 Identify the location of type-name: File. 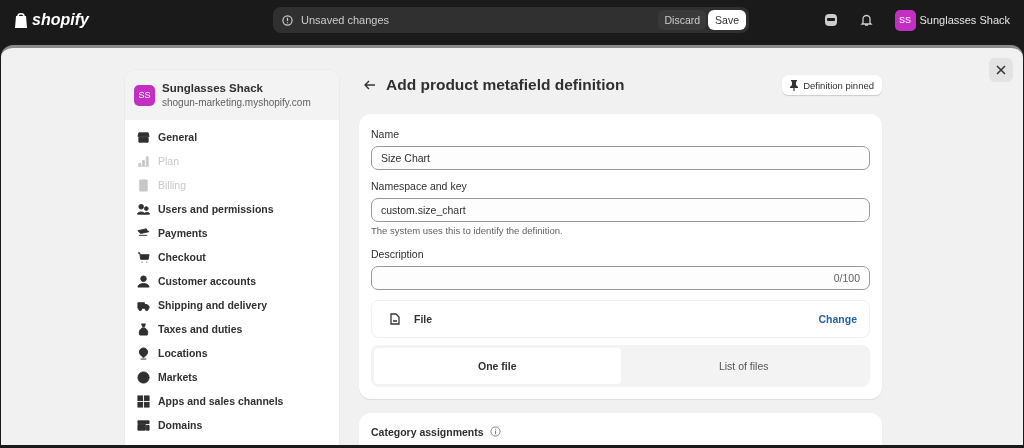
(423, 319).